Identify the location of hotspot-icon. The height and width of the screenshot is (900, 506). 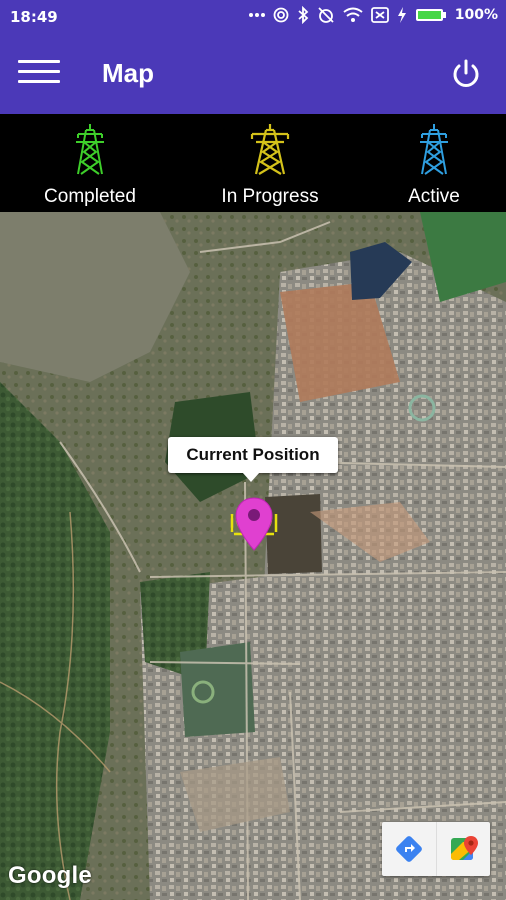
(281, 15).